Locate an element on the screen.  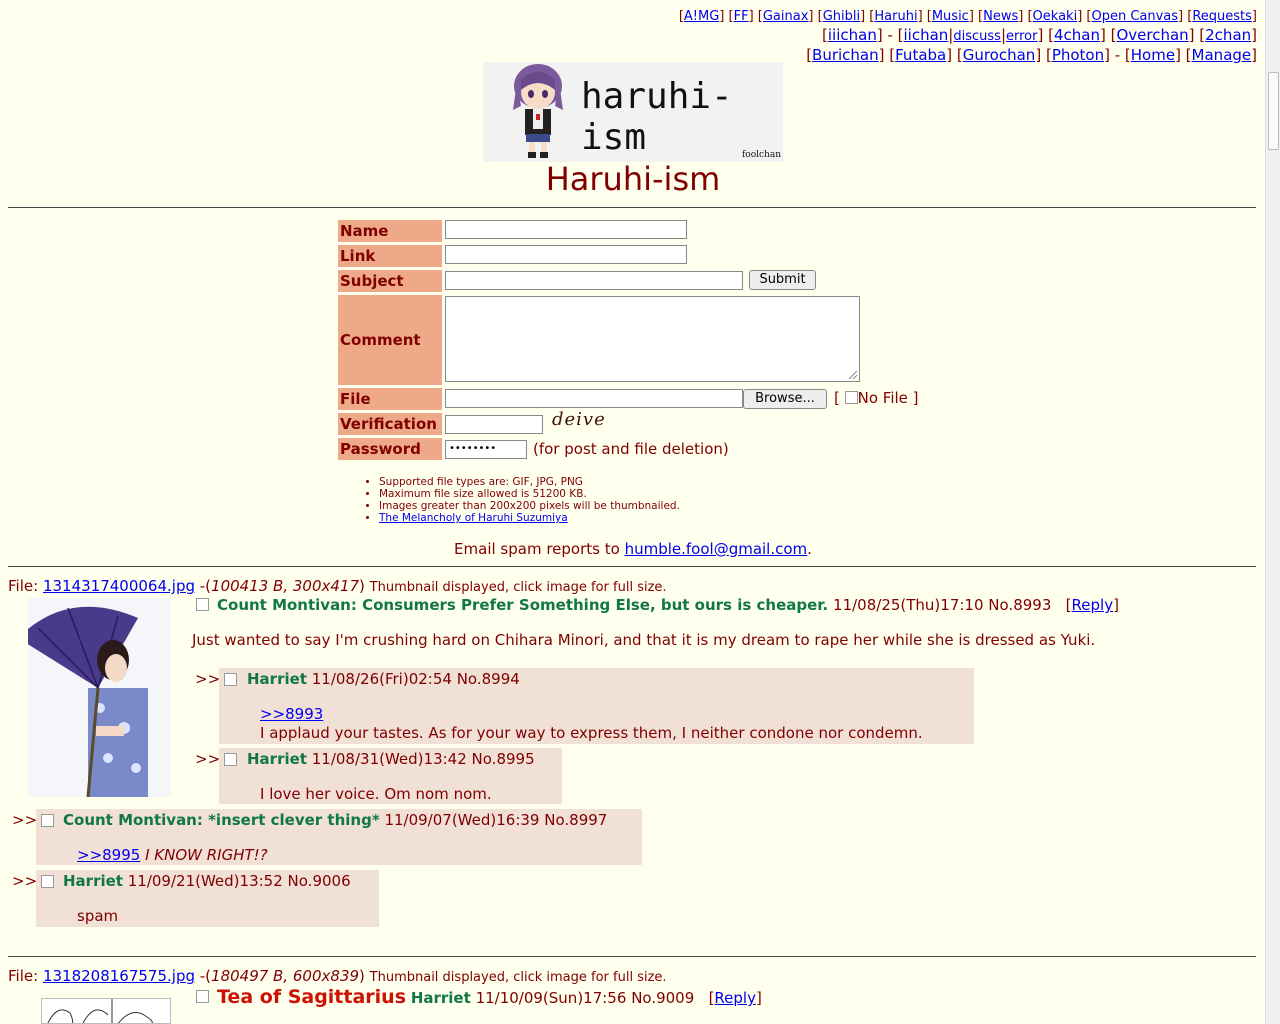
reply-9006-text: spam is located at coordinates (98, 916).